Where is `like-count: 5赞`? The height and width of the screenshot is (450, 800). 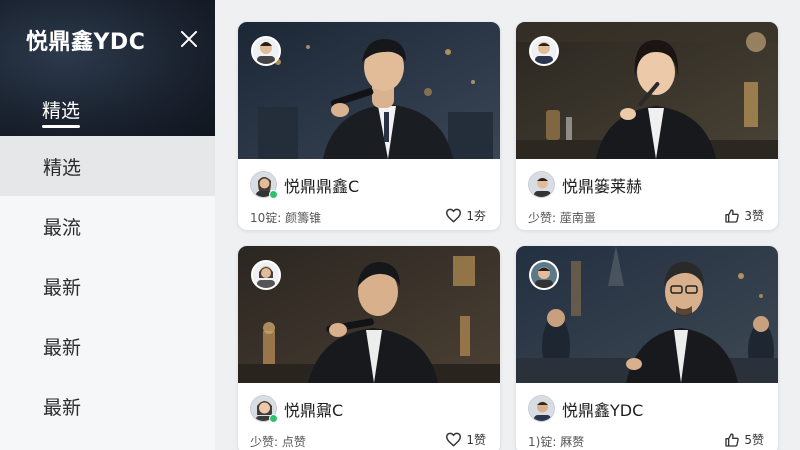 like-count: 5赞 is located at coordinates (754, 440).